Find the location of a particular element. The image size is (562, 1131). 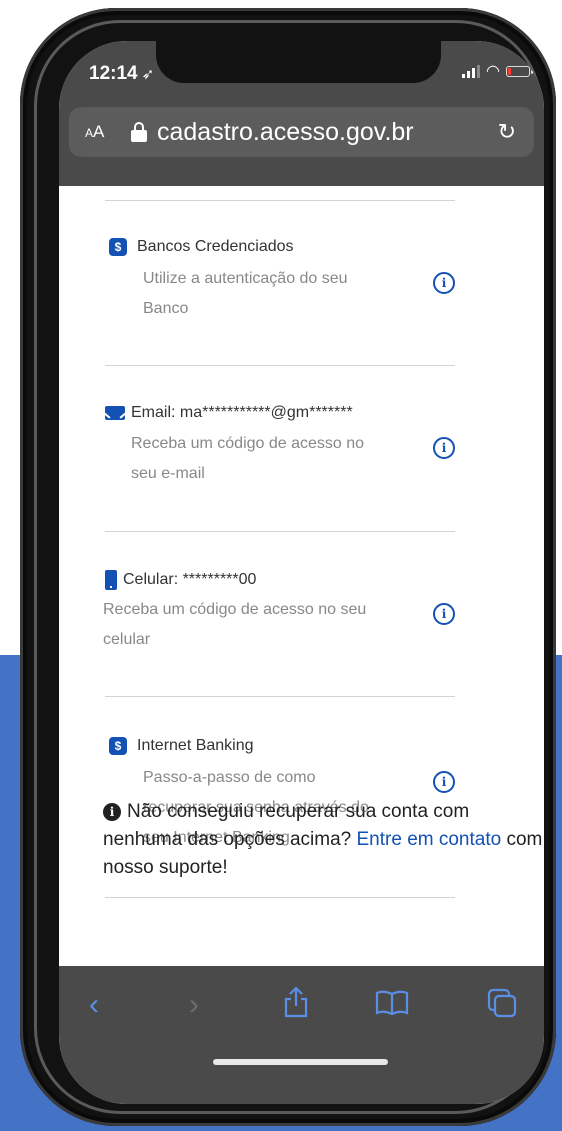

option-bancos-credenciados: $ Bancos Credenciados is located at coordinates (201, 247).